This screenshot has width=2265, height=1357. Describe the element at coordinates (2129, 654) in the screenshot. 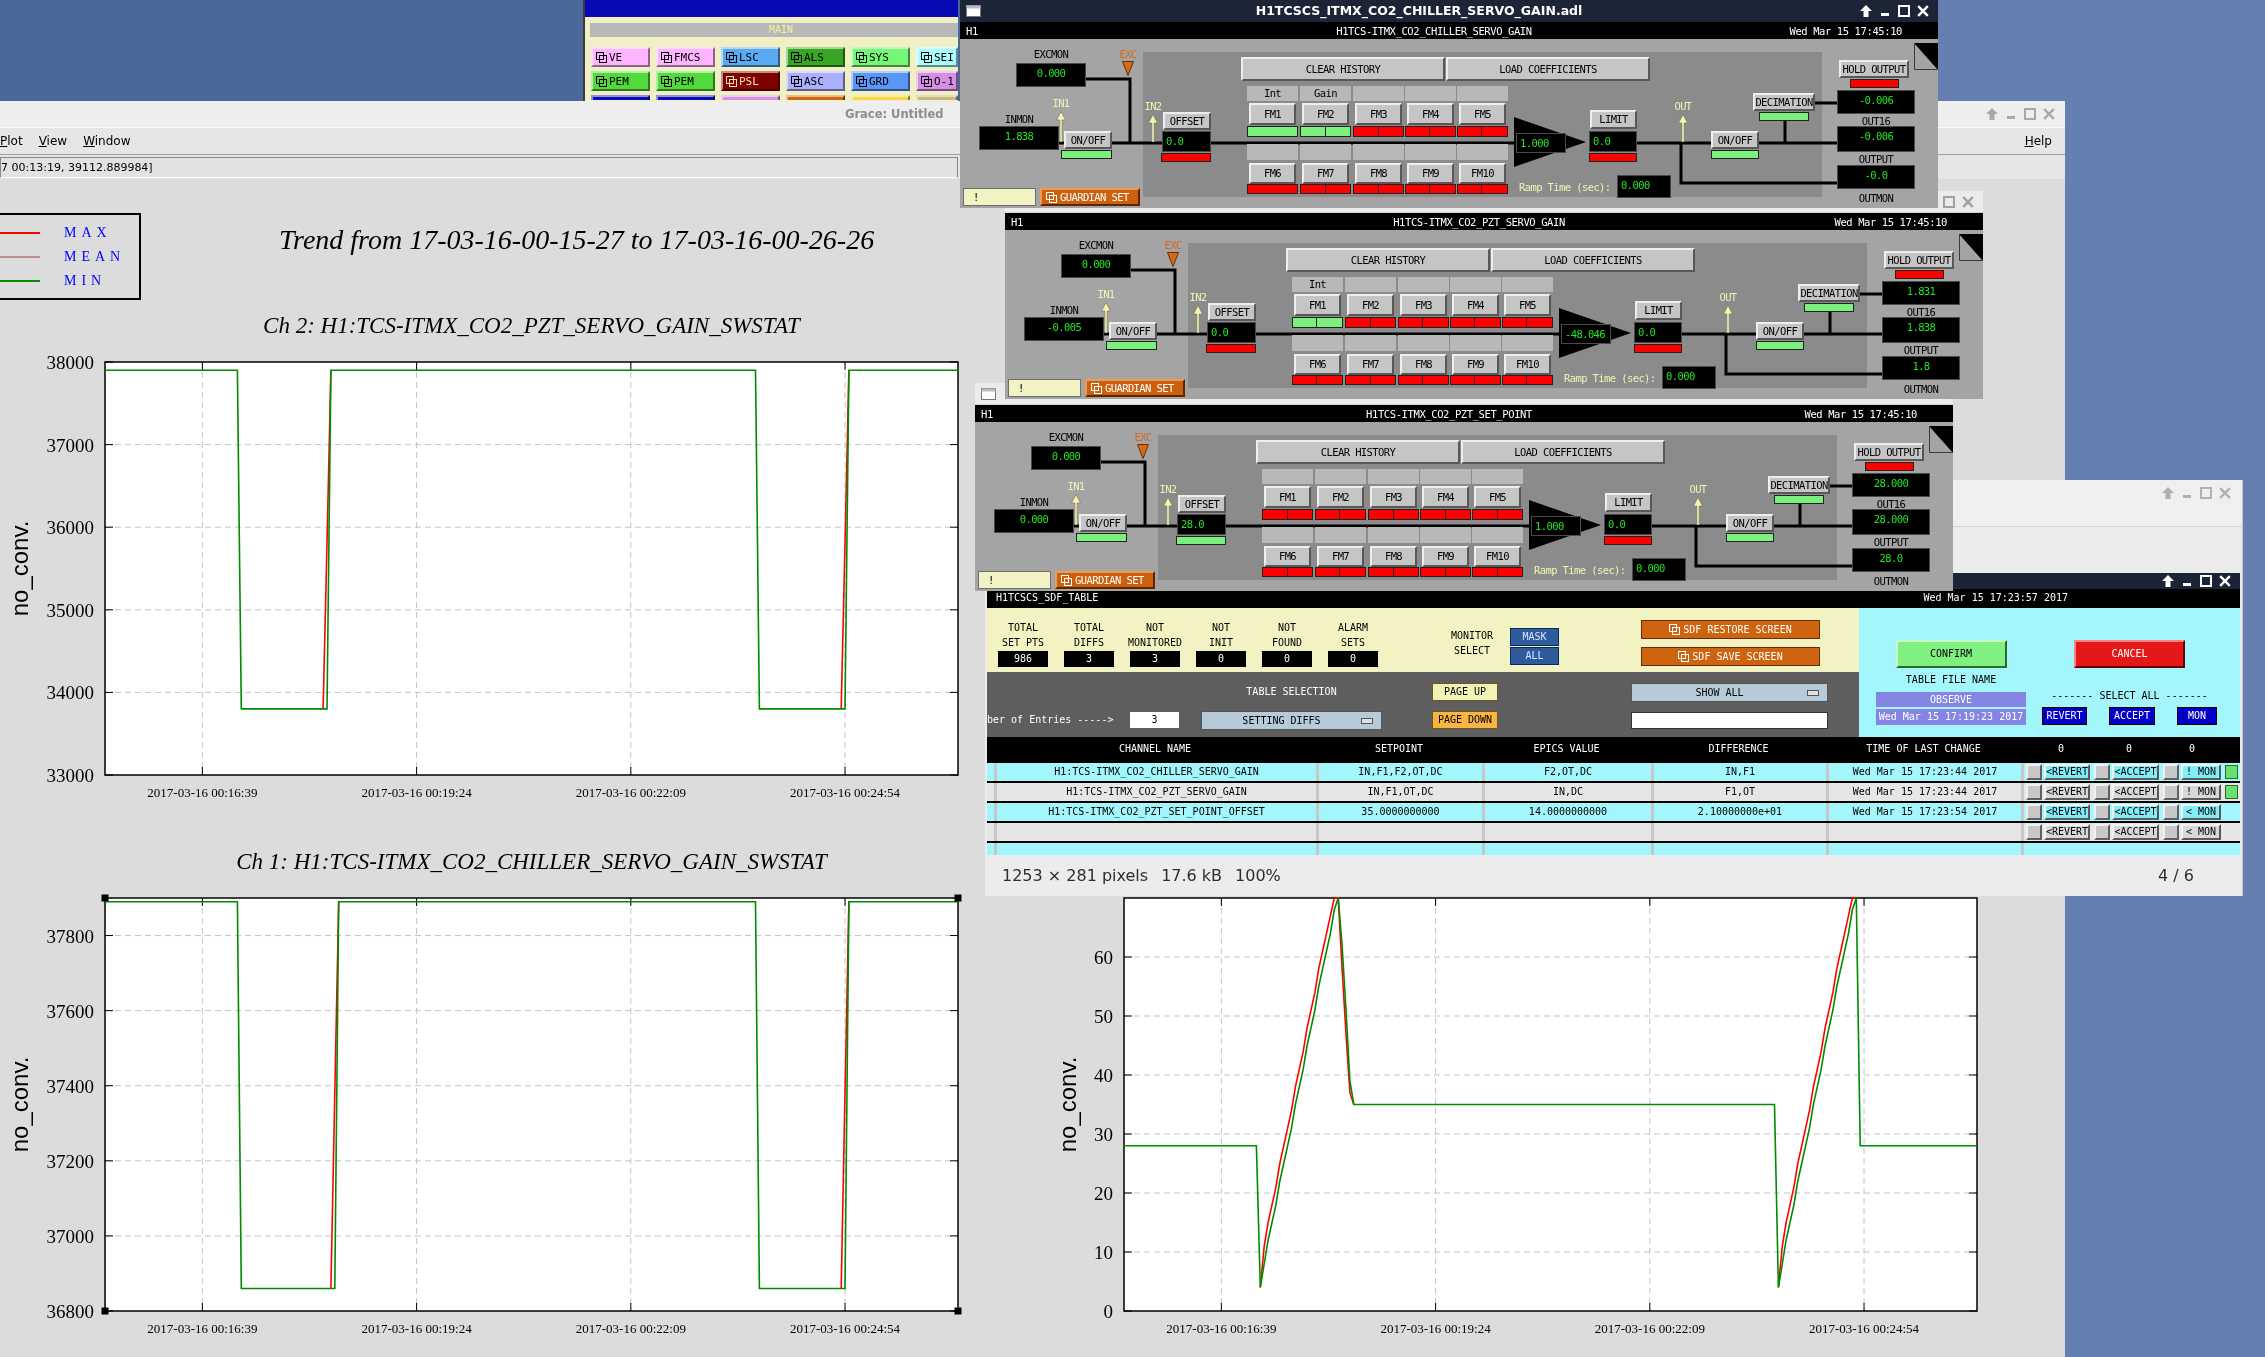

I see `cancel-button: CANCEL` at that location.